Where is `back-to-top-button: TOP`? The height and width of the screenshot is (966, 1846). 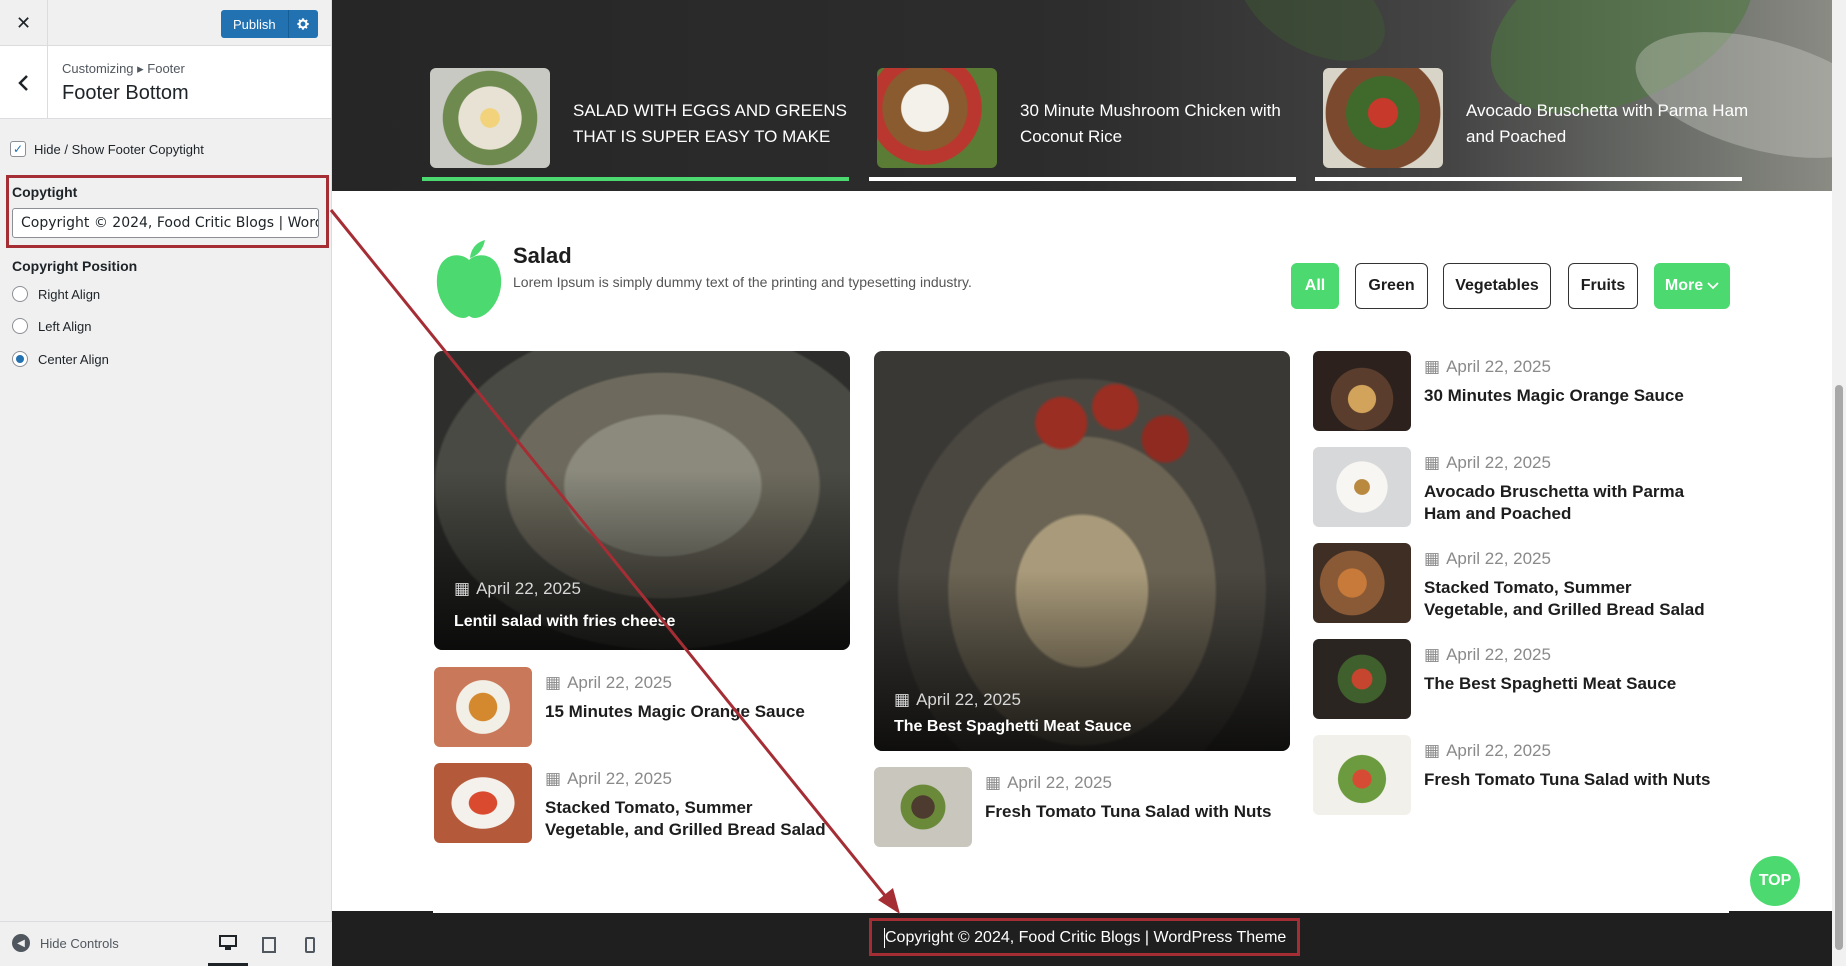 back-to-top-button: TOP is located at coordinates (1775, 881).